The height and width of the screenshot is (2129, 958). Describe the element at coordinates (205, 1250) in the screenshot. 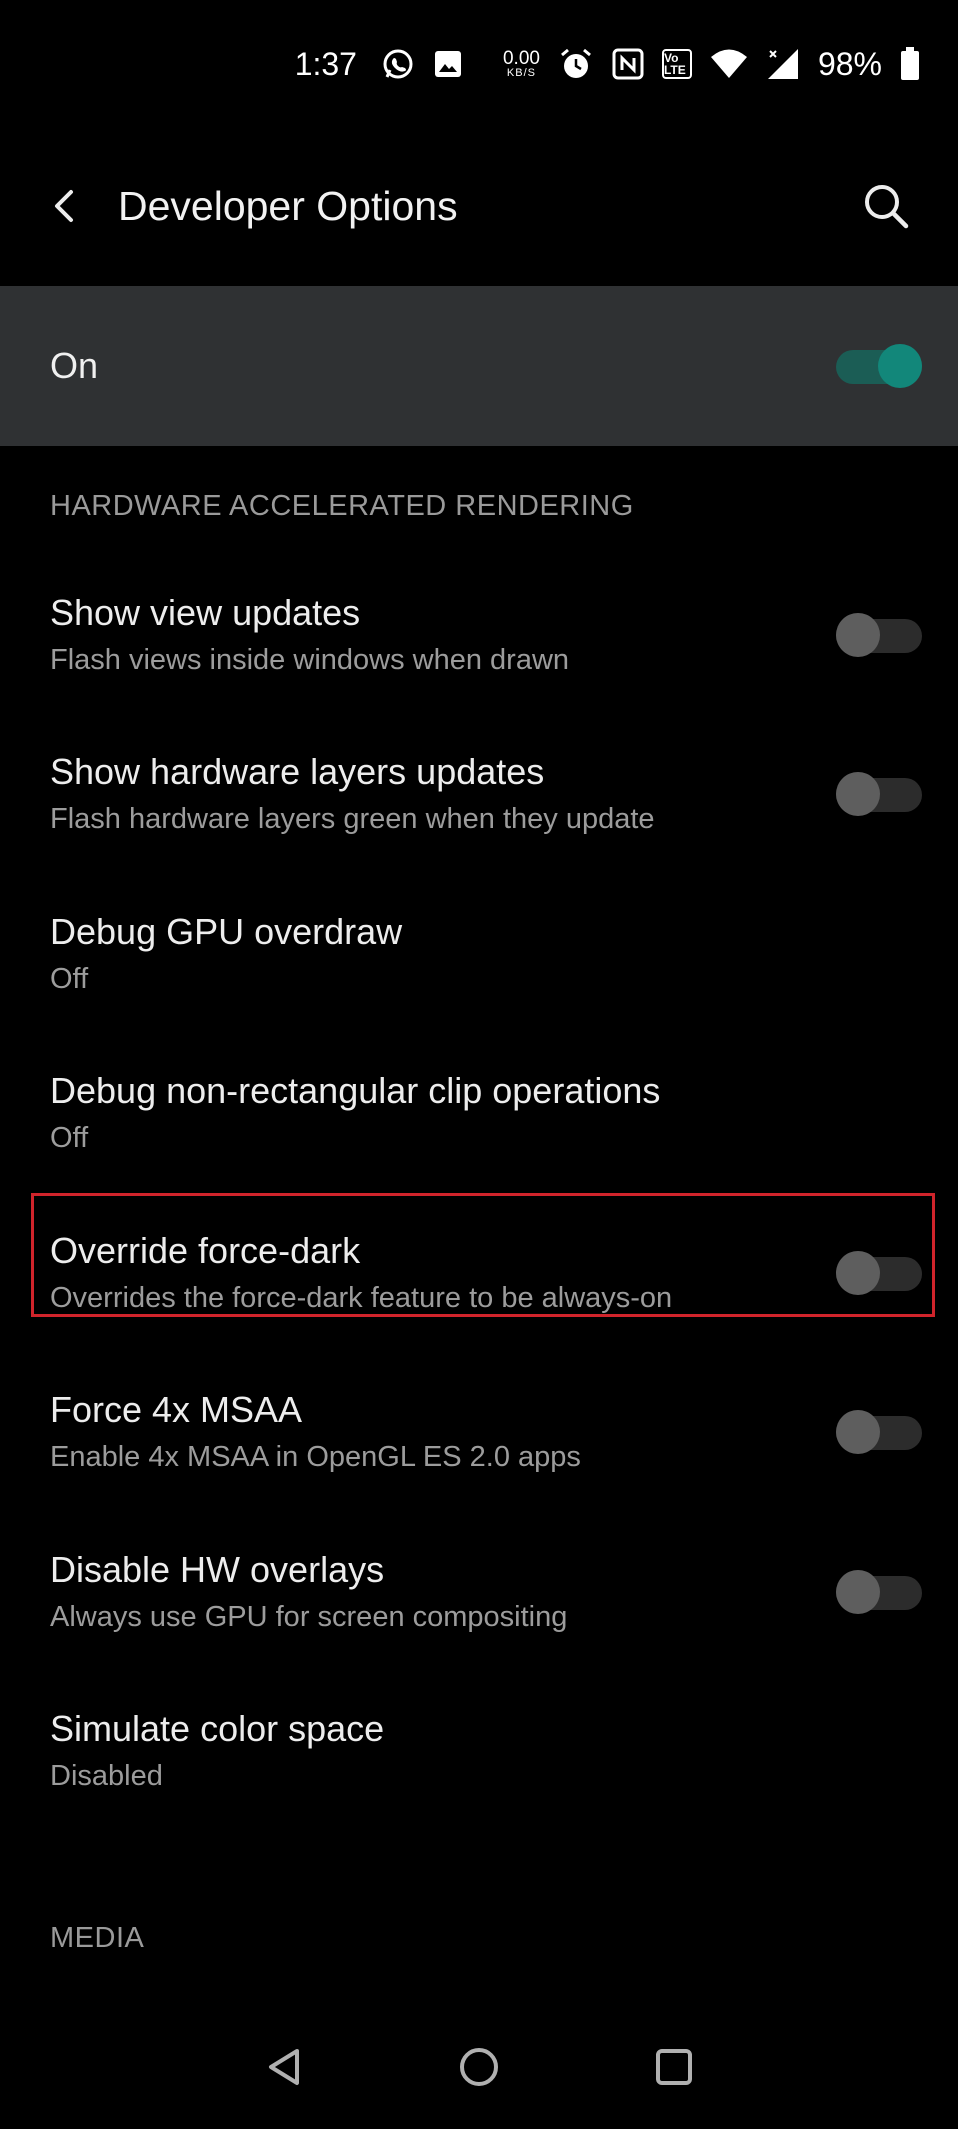

I see `item-title: Override force-dark` at that location.